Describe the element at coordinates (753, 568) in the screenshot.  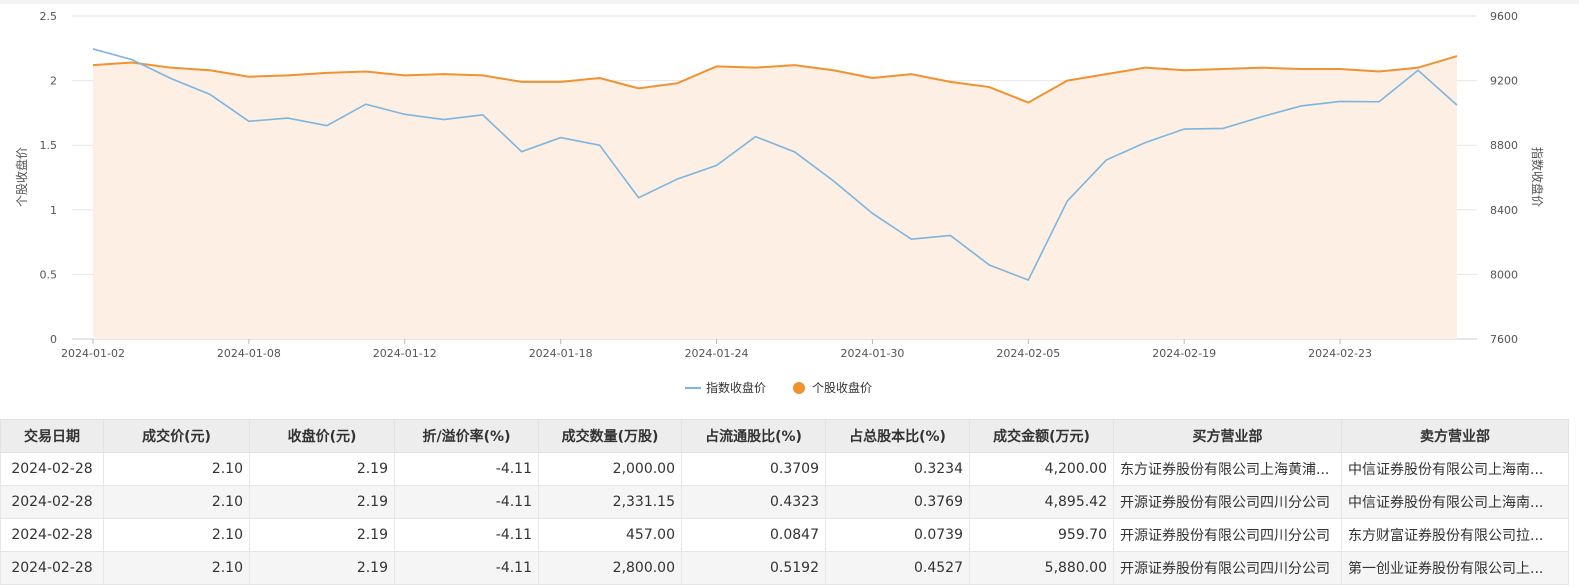
I see `cell-float-ratio: 0.5192` at that location.